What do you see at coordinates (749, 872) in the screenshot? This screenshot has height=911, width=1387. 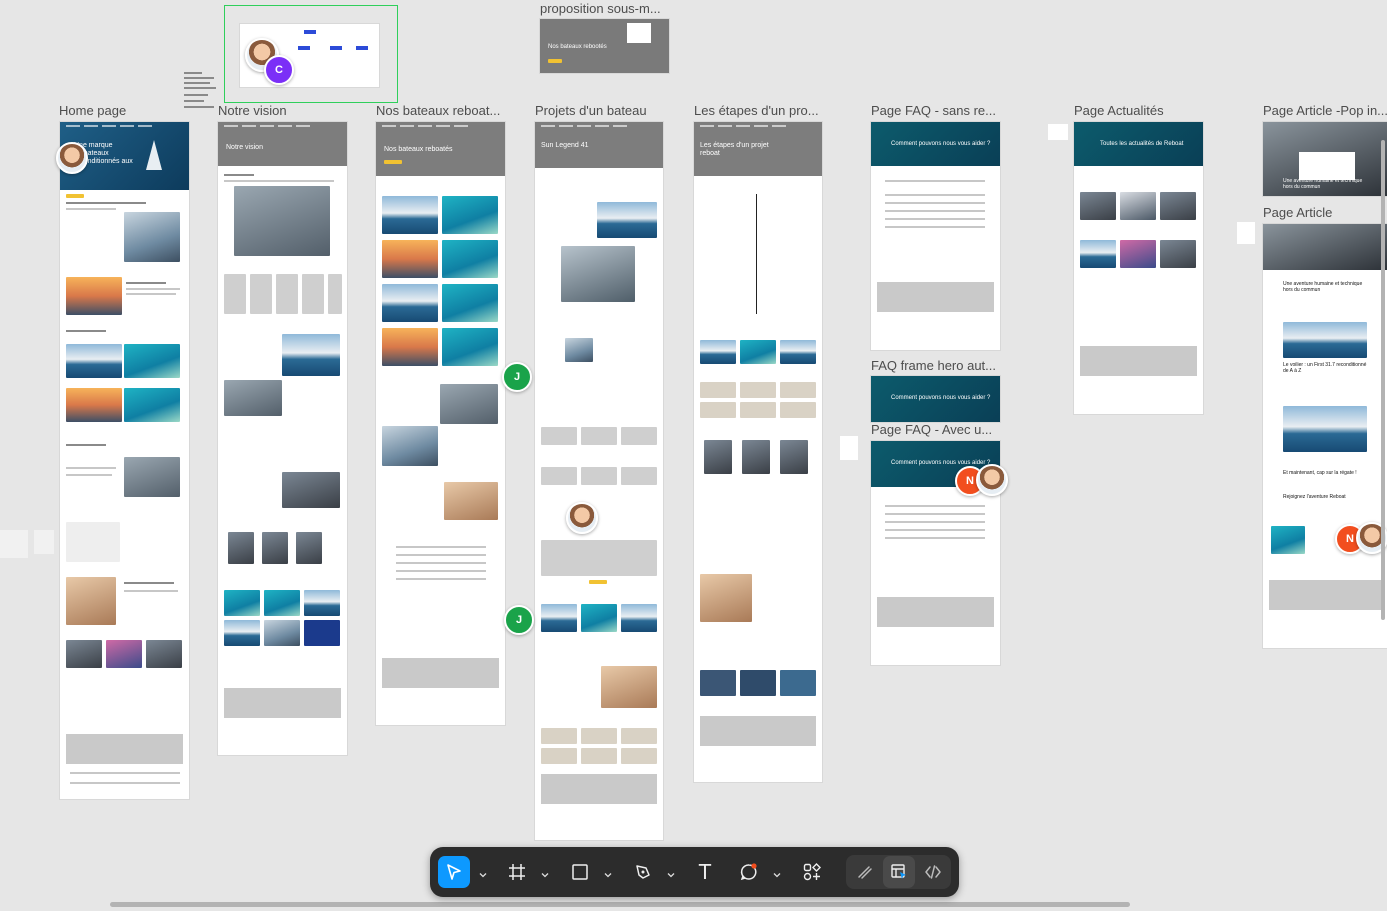 I see `comment-tool-button` at bounding box center [749, 872].